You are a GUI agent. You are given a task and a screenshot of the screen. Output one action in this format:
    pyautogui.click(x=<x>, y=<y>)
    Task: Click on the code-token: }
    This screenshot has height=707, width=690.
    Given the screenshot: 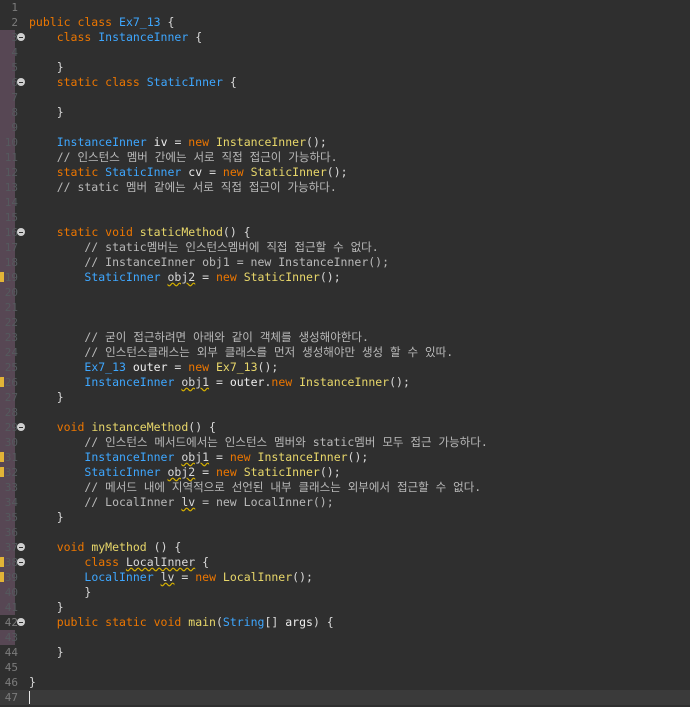 What is the action you would take?
    pyautogui.click(x=46, y=67)
    